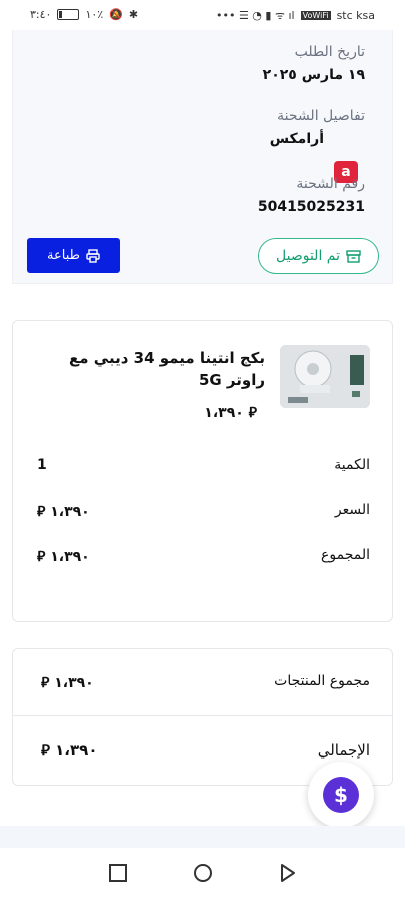  I want to click on delivered-label: تم التوصيل, so click(308, 256).